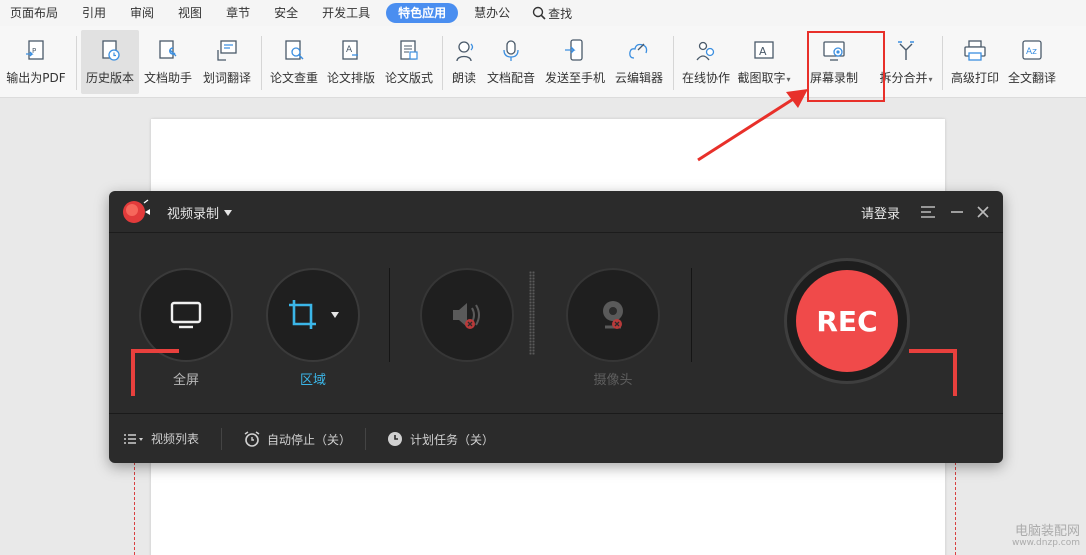 This screenshot has height=555, width=1086. Describe the element at coordinates (227, 50) in the screenshot. I see `translate-word-icon` at that location.